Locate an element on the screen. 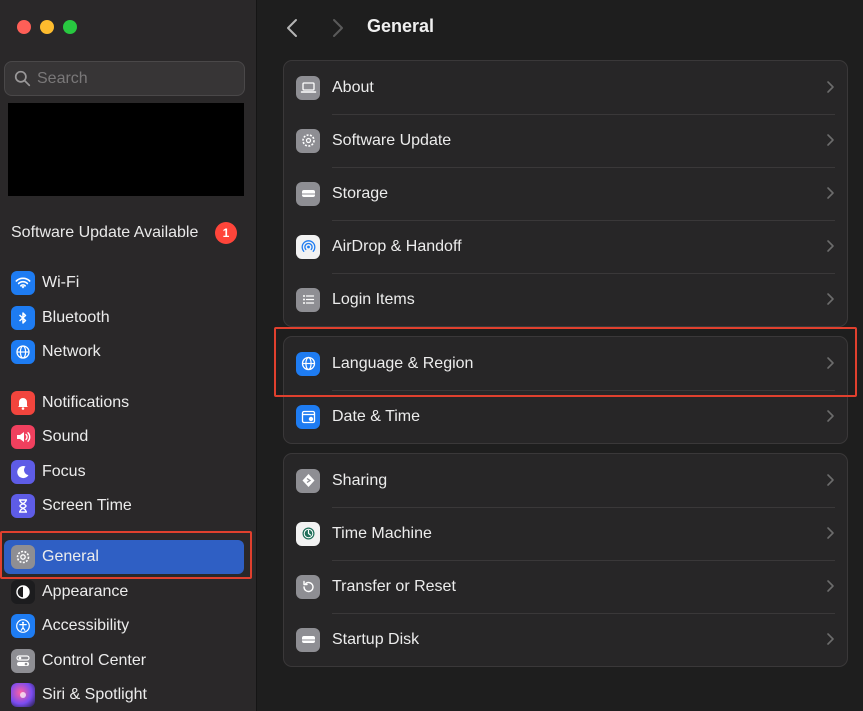 The image size is (863, 711). row-time-machine: Time Machine is located at coordinates (565, 533).